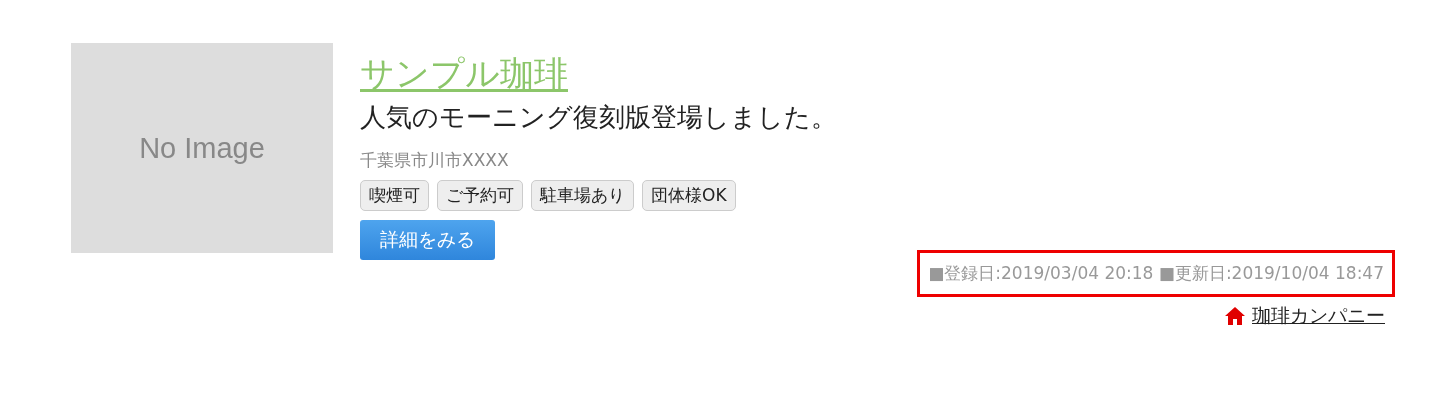 The image size is (1456, 400). What do you see at coordinates (689, 195) in the screenshot?
I see `feature-tag: 団体様OK` at bounding box center [689, 195].